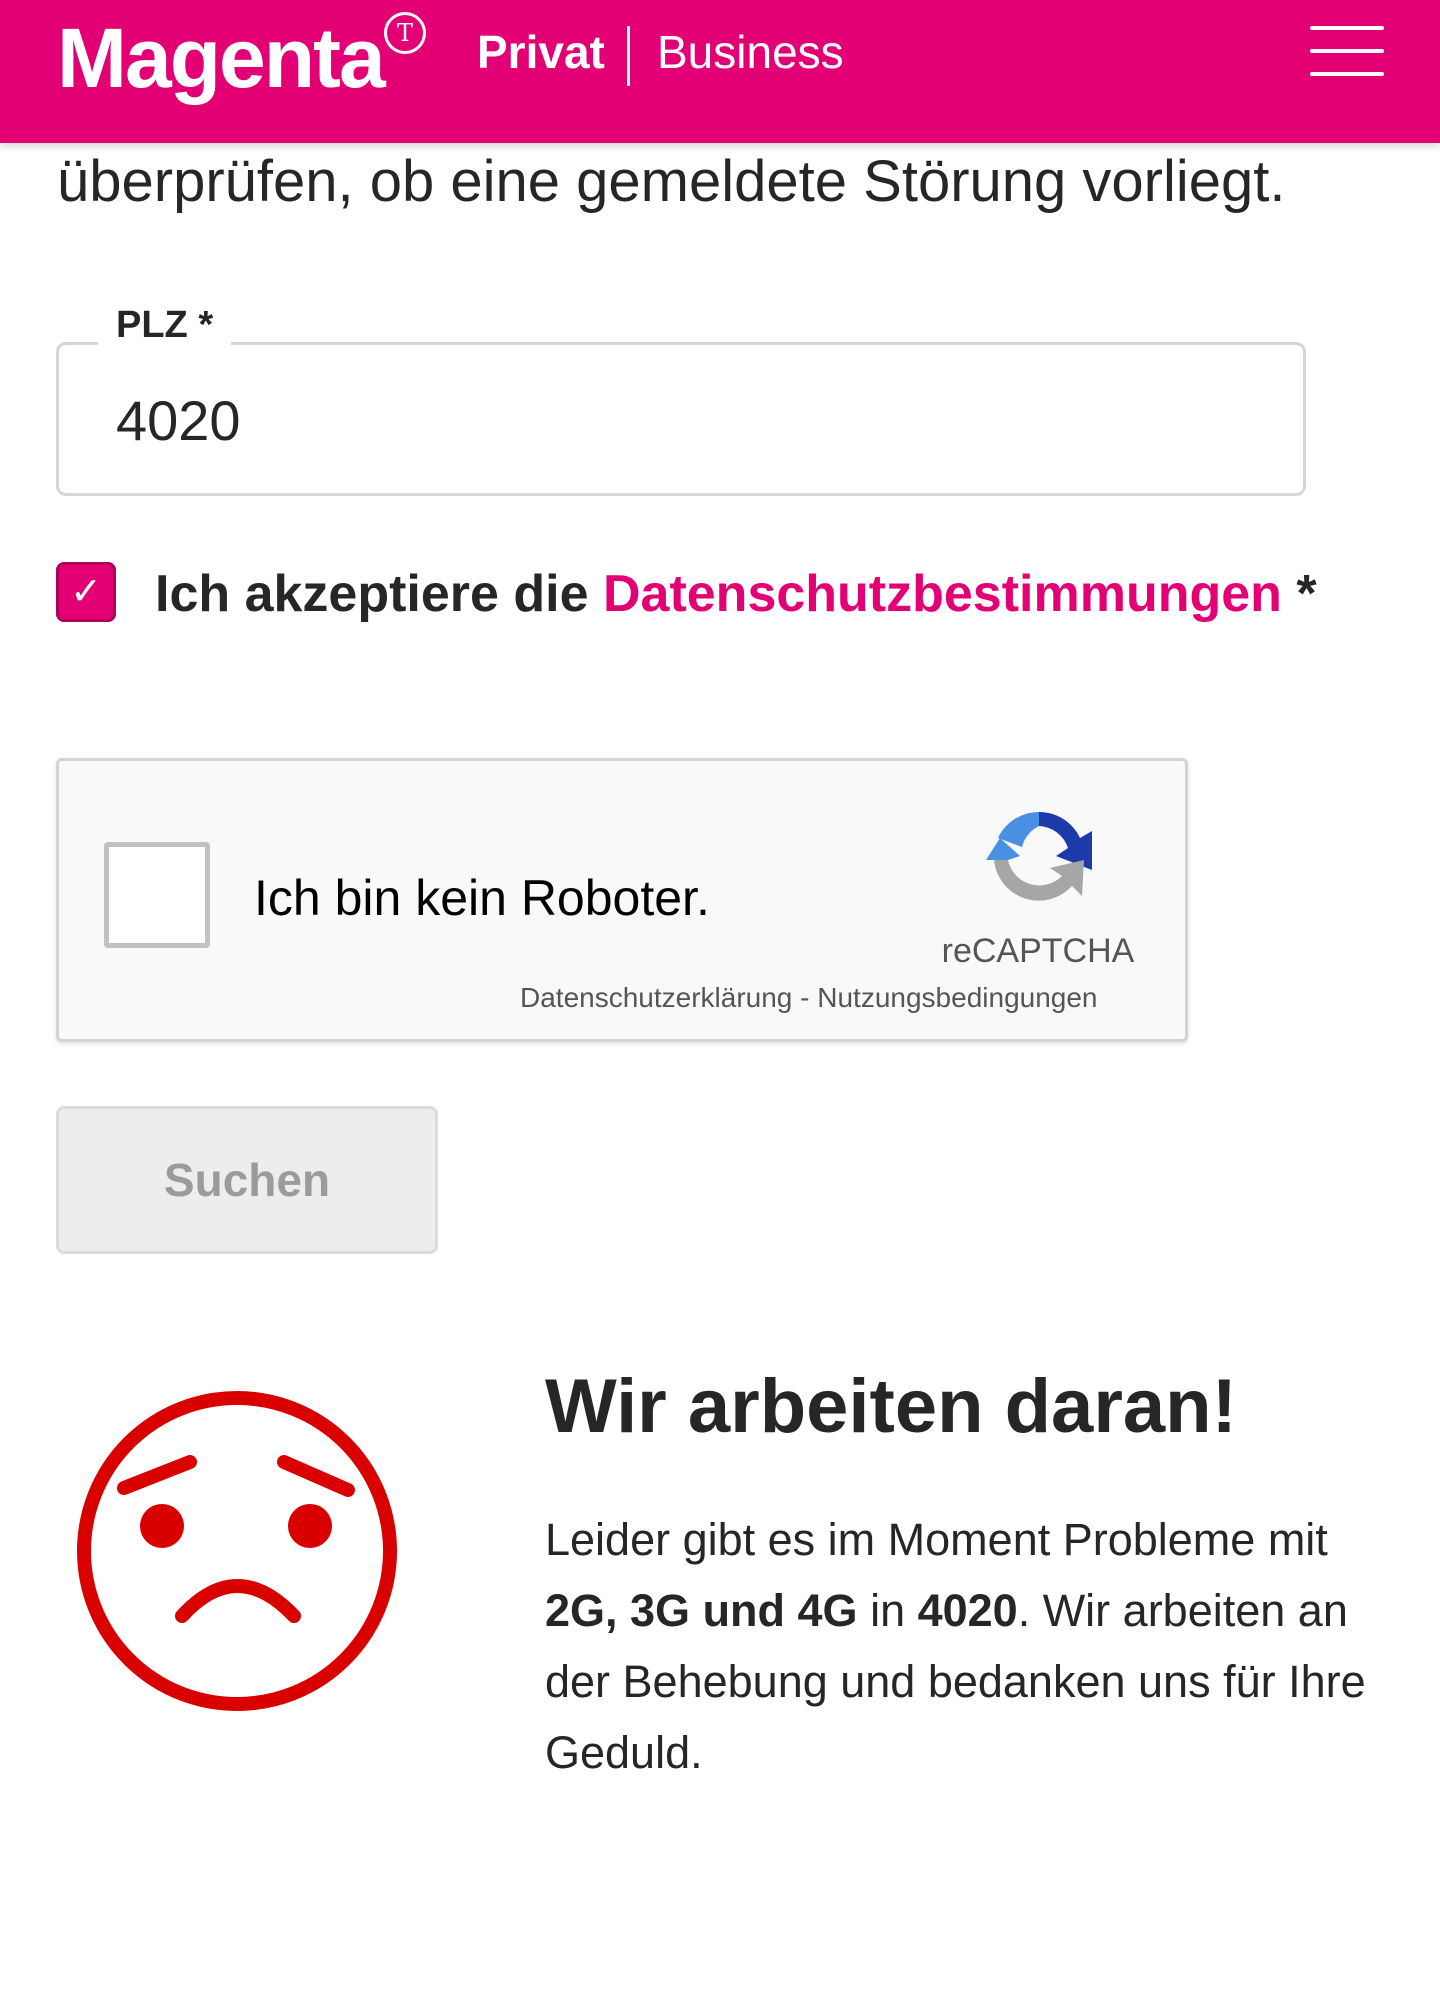  I want to click on magenta-logo: Magenta, so click(221, 58).